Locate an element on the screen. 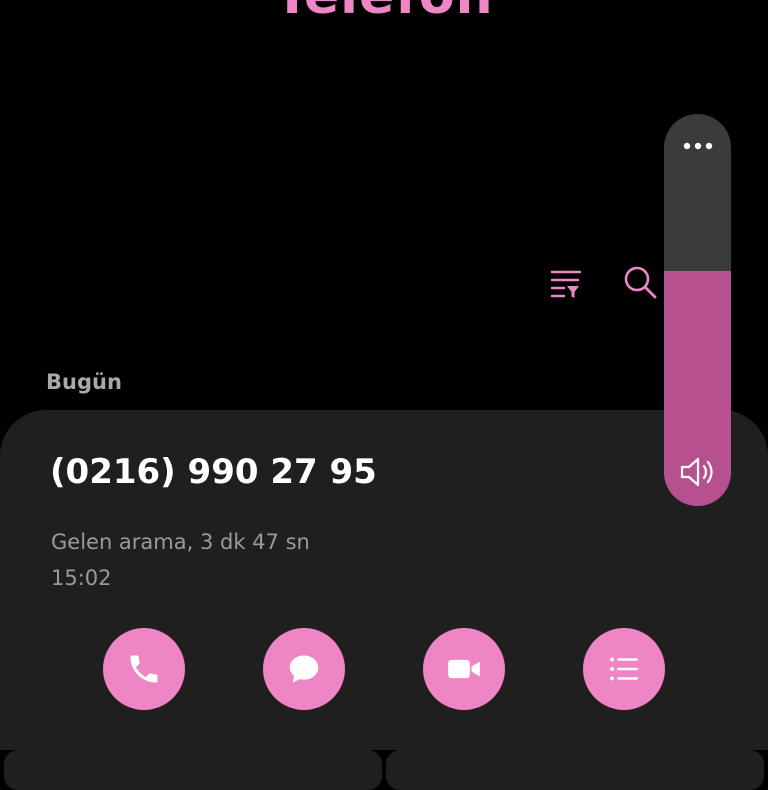 The height and width of the screenshot is (790, 768). message-icon is located at coordinates (304, 669).